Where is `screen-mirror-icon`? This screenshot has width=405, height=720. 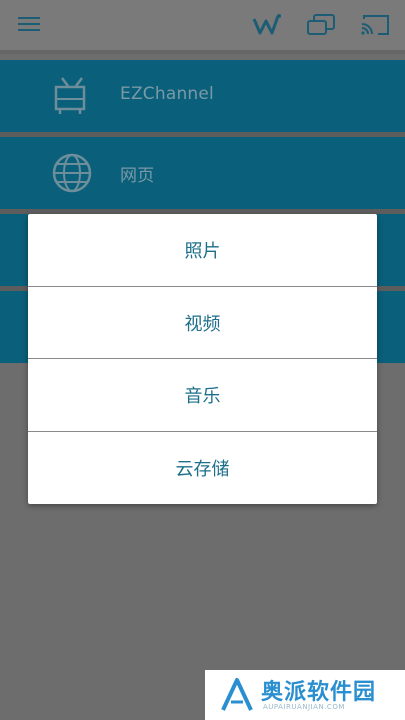
screen-mirror-icon is located at coordinates (321, 25).